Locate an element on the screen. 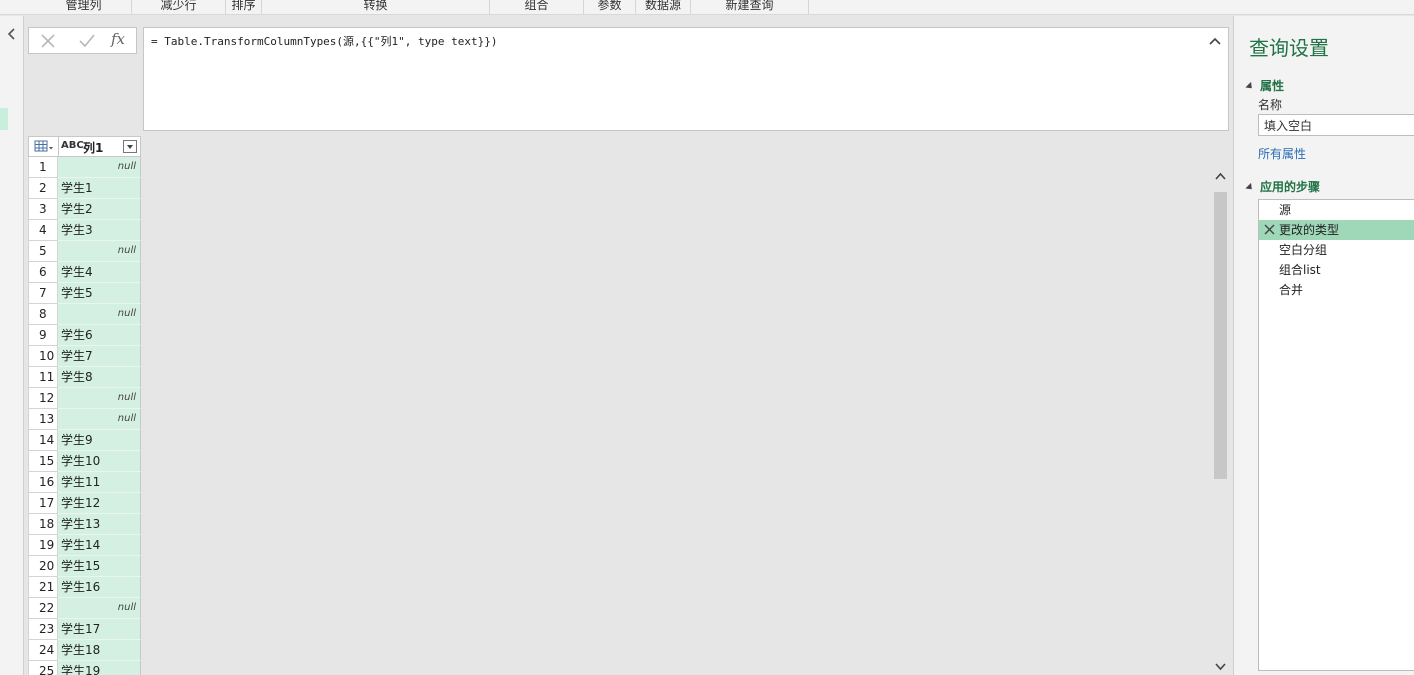 The image size is (1414, 675). applied-step: 合并 is located at coordinates (1336, 290).